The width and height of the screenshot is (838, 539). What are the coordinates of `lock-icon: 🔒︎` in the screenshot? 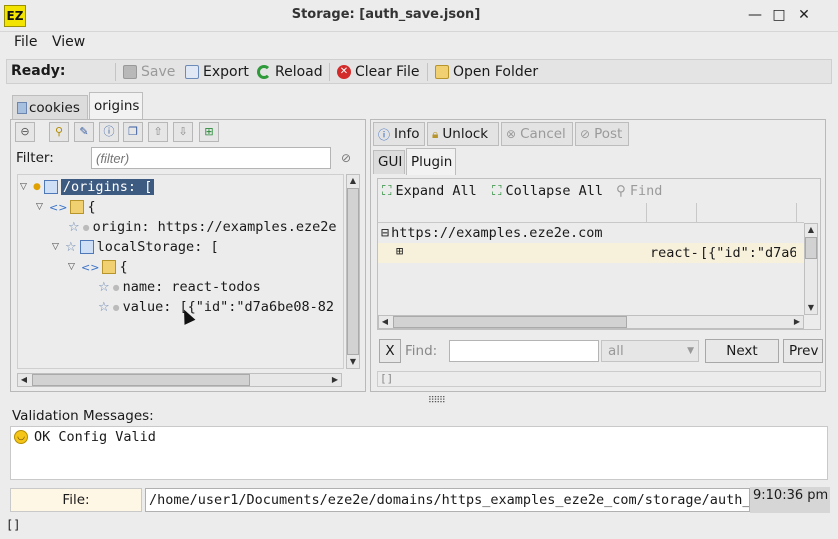 It's located at (435, 133).